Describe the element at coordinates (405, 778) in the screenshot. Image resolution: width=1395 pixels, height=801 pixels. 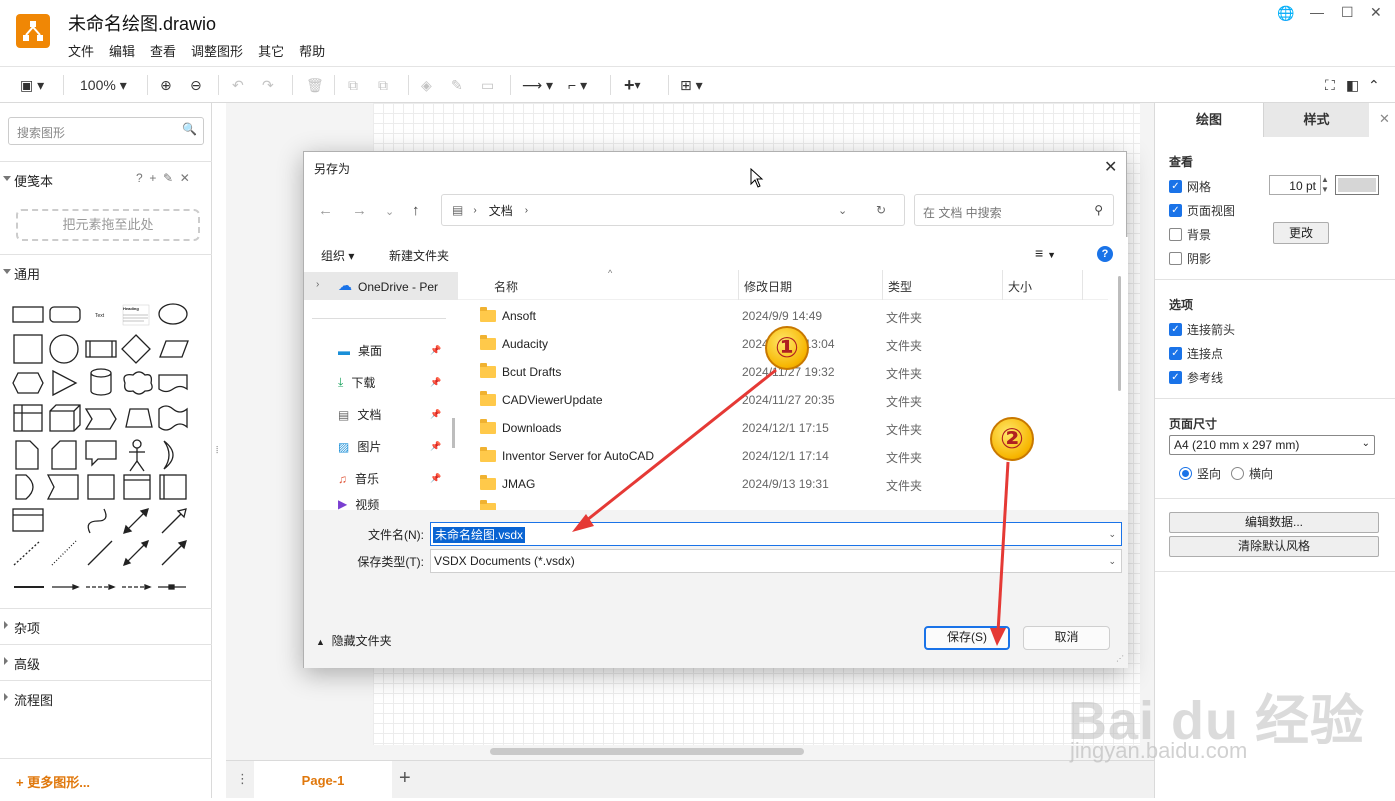
I see `add-page-icon: +` at that location.